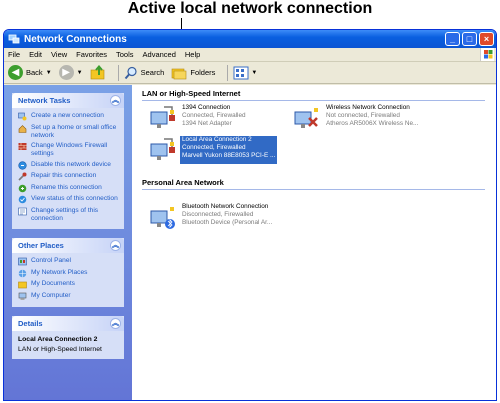  What do you see at coordinates (306, 118) in the screenshot?
I see `wireless-connection-icon` at bounding box center [306, 118].